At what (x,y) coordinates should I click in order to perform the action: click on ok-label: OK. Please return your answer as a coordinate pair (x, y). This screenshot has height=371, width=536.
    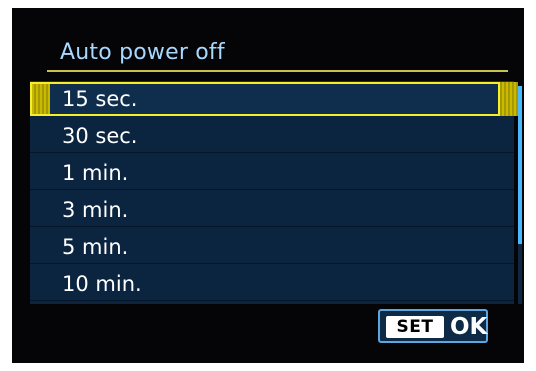
    Looking at the image, I should click on (469, 327).